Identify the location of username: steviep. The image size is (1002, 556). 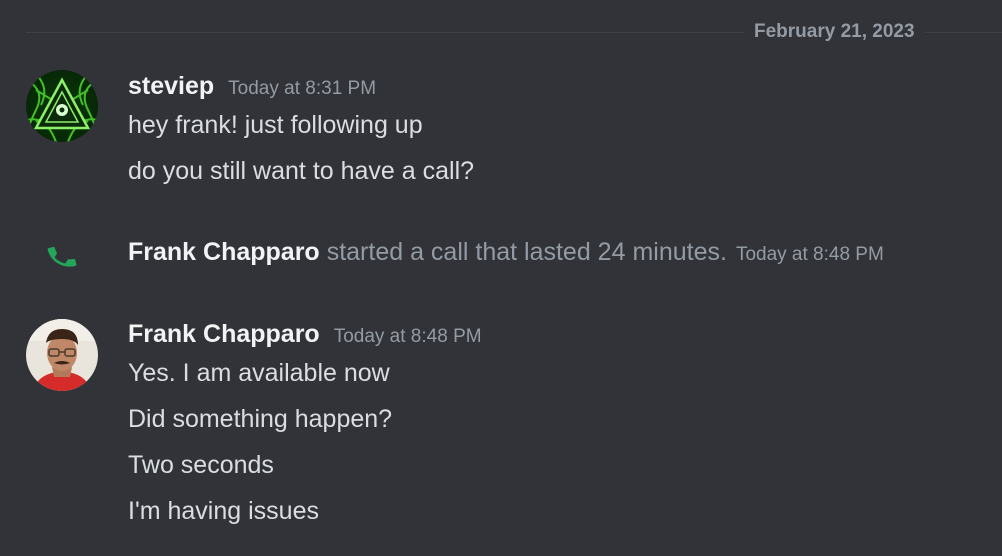
(171, 86).